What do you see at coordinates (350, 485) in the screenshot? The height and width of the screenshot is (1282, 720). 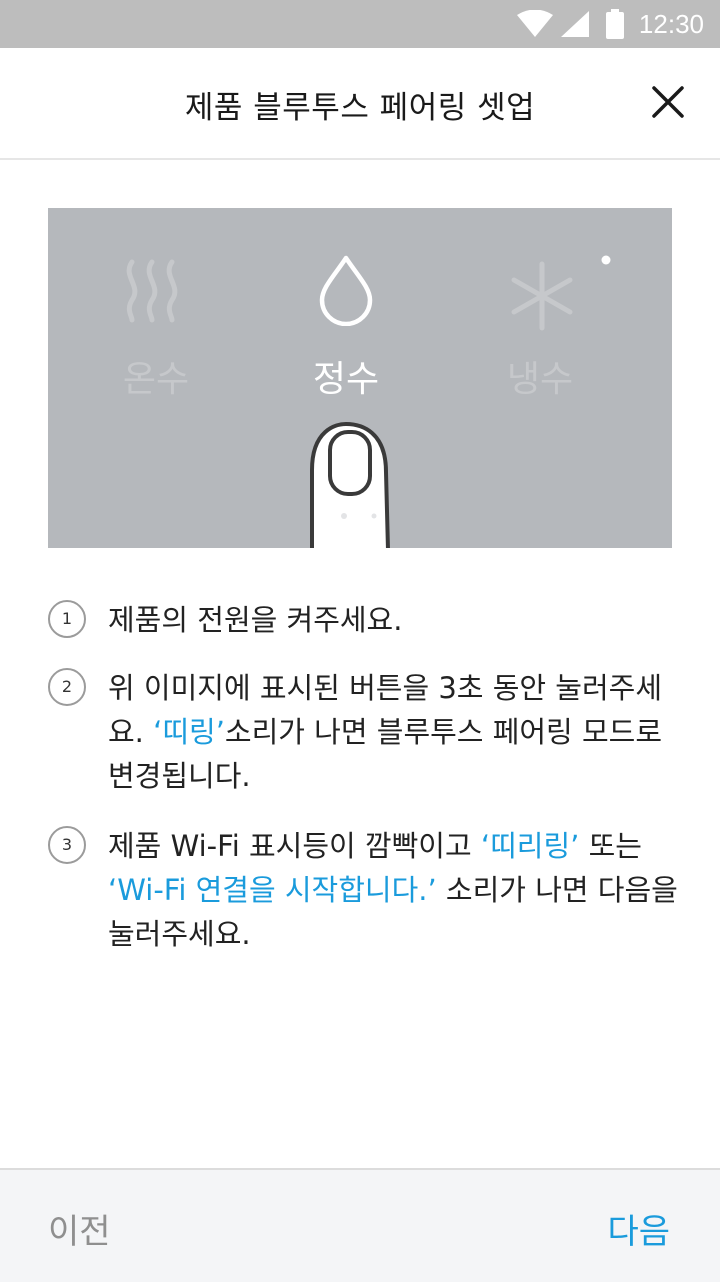 I see `finger-press-icon` at bounding box center [350, 485].